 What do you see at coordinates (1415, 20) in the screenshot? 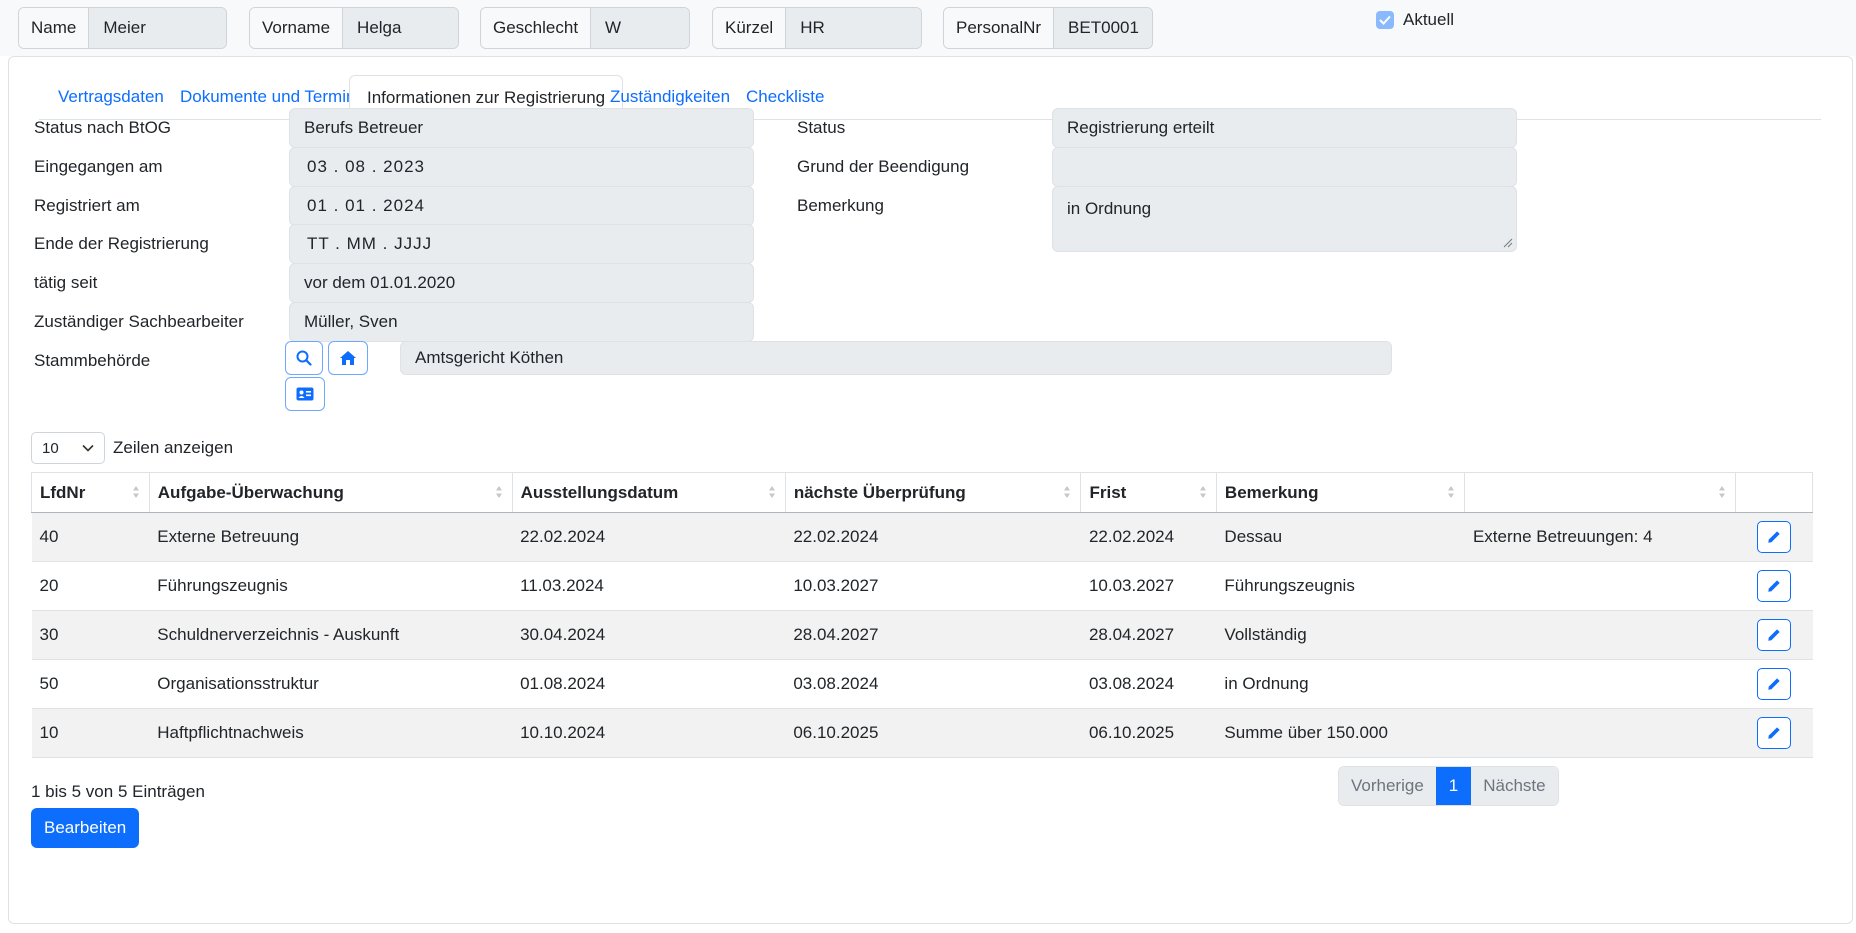
I see `aktuell-checkbox-group: Aktuell` at bounding box center [1415, 20].